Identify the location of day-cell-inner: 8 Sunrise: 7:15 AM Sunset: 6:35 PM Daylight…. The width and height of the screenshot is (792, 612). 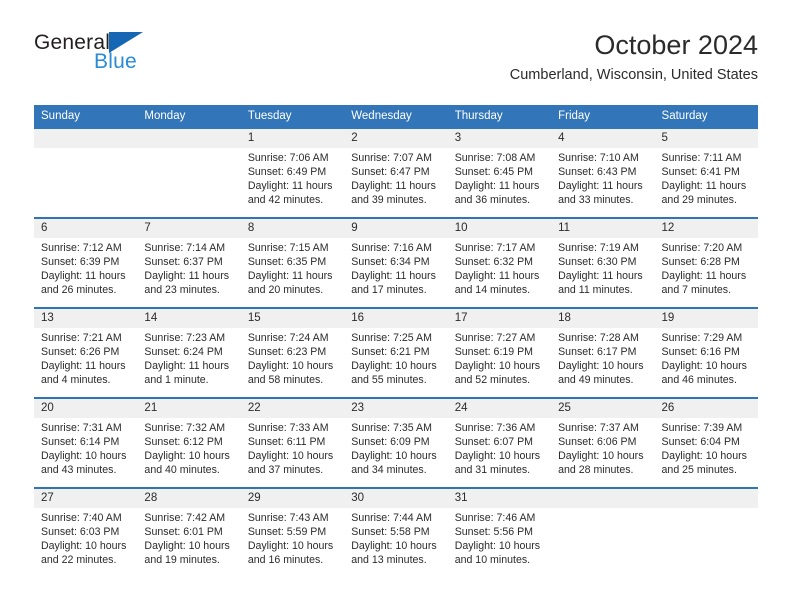
(292, 262).